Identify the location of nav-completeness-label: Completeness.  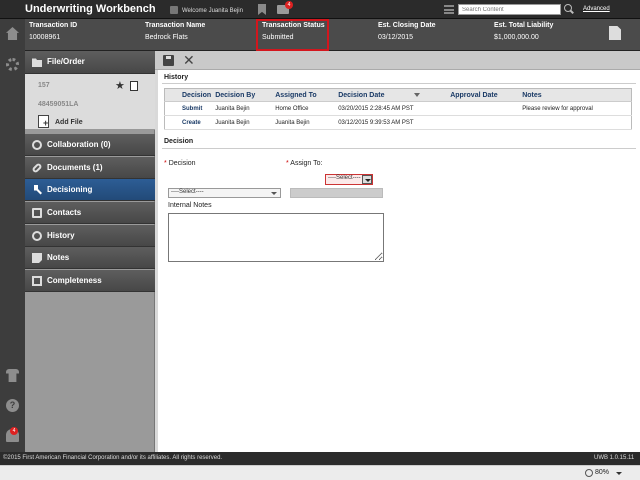
(74, 280).